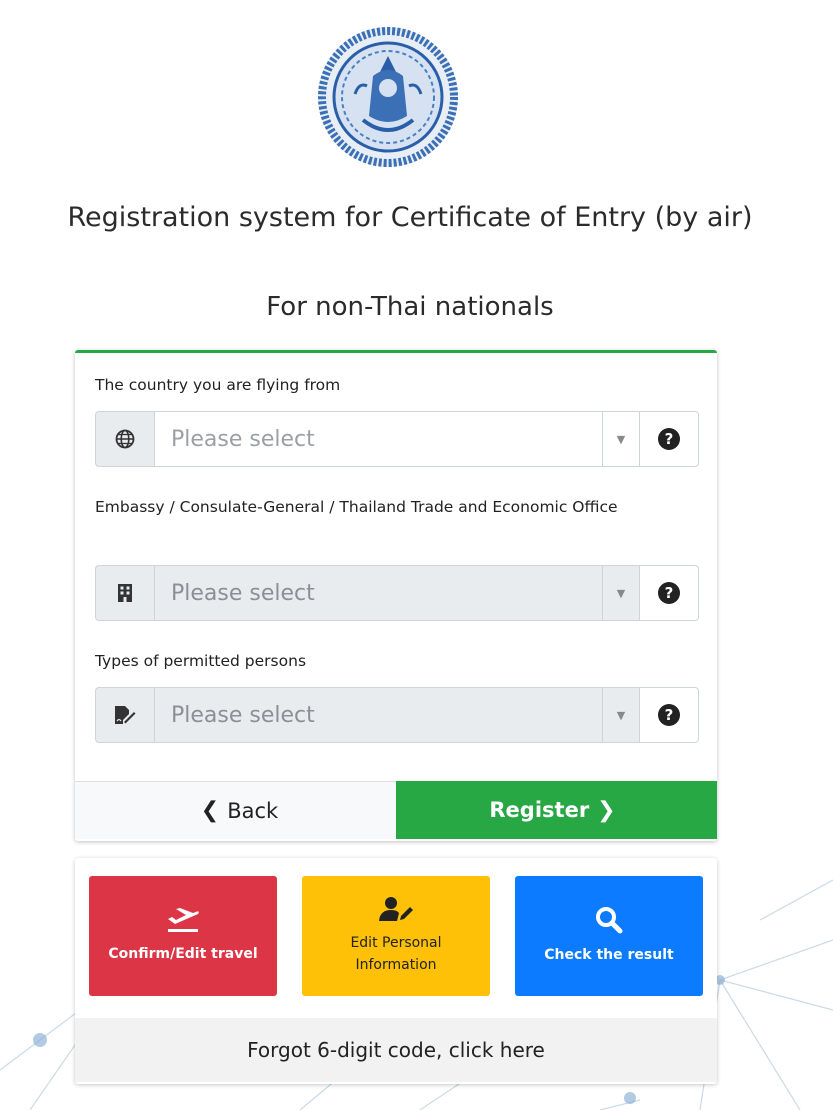 Image resolution: width=833 pixels, height=1110 pixels. I want to click on confirm-edit-travel-button: Confirm/Edit travel, so click(183, 936).